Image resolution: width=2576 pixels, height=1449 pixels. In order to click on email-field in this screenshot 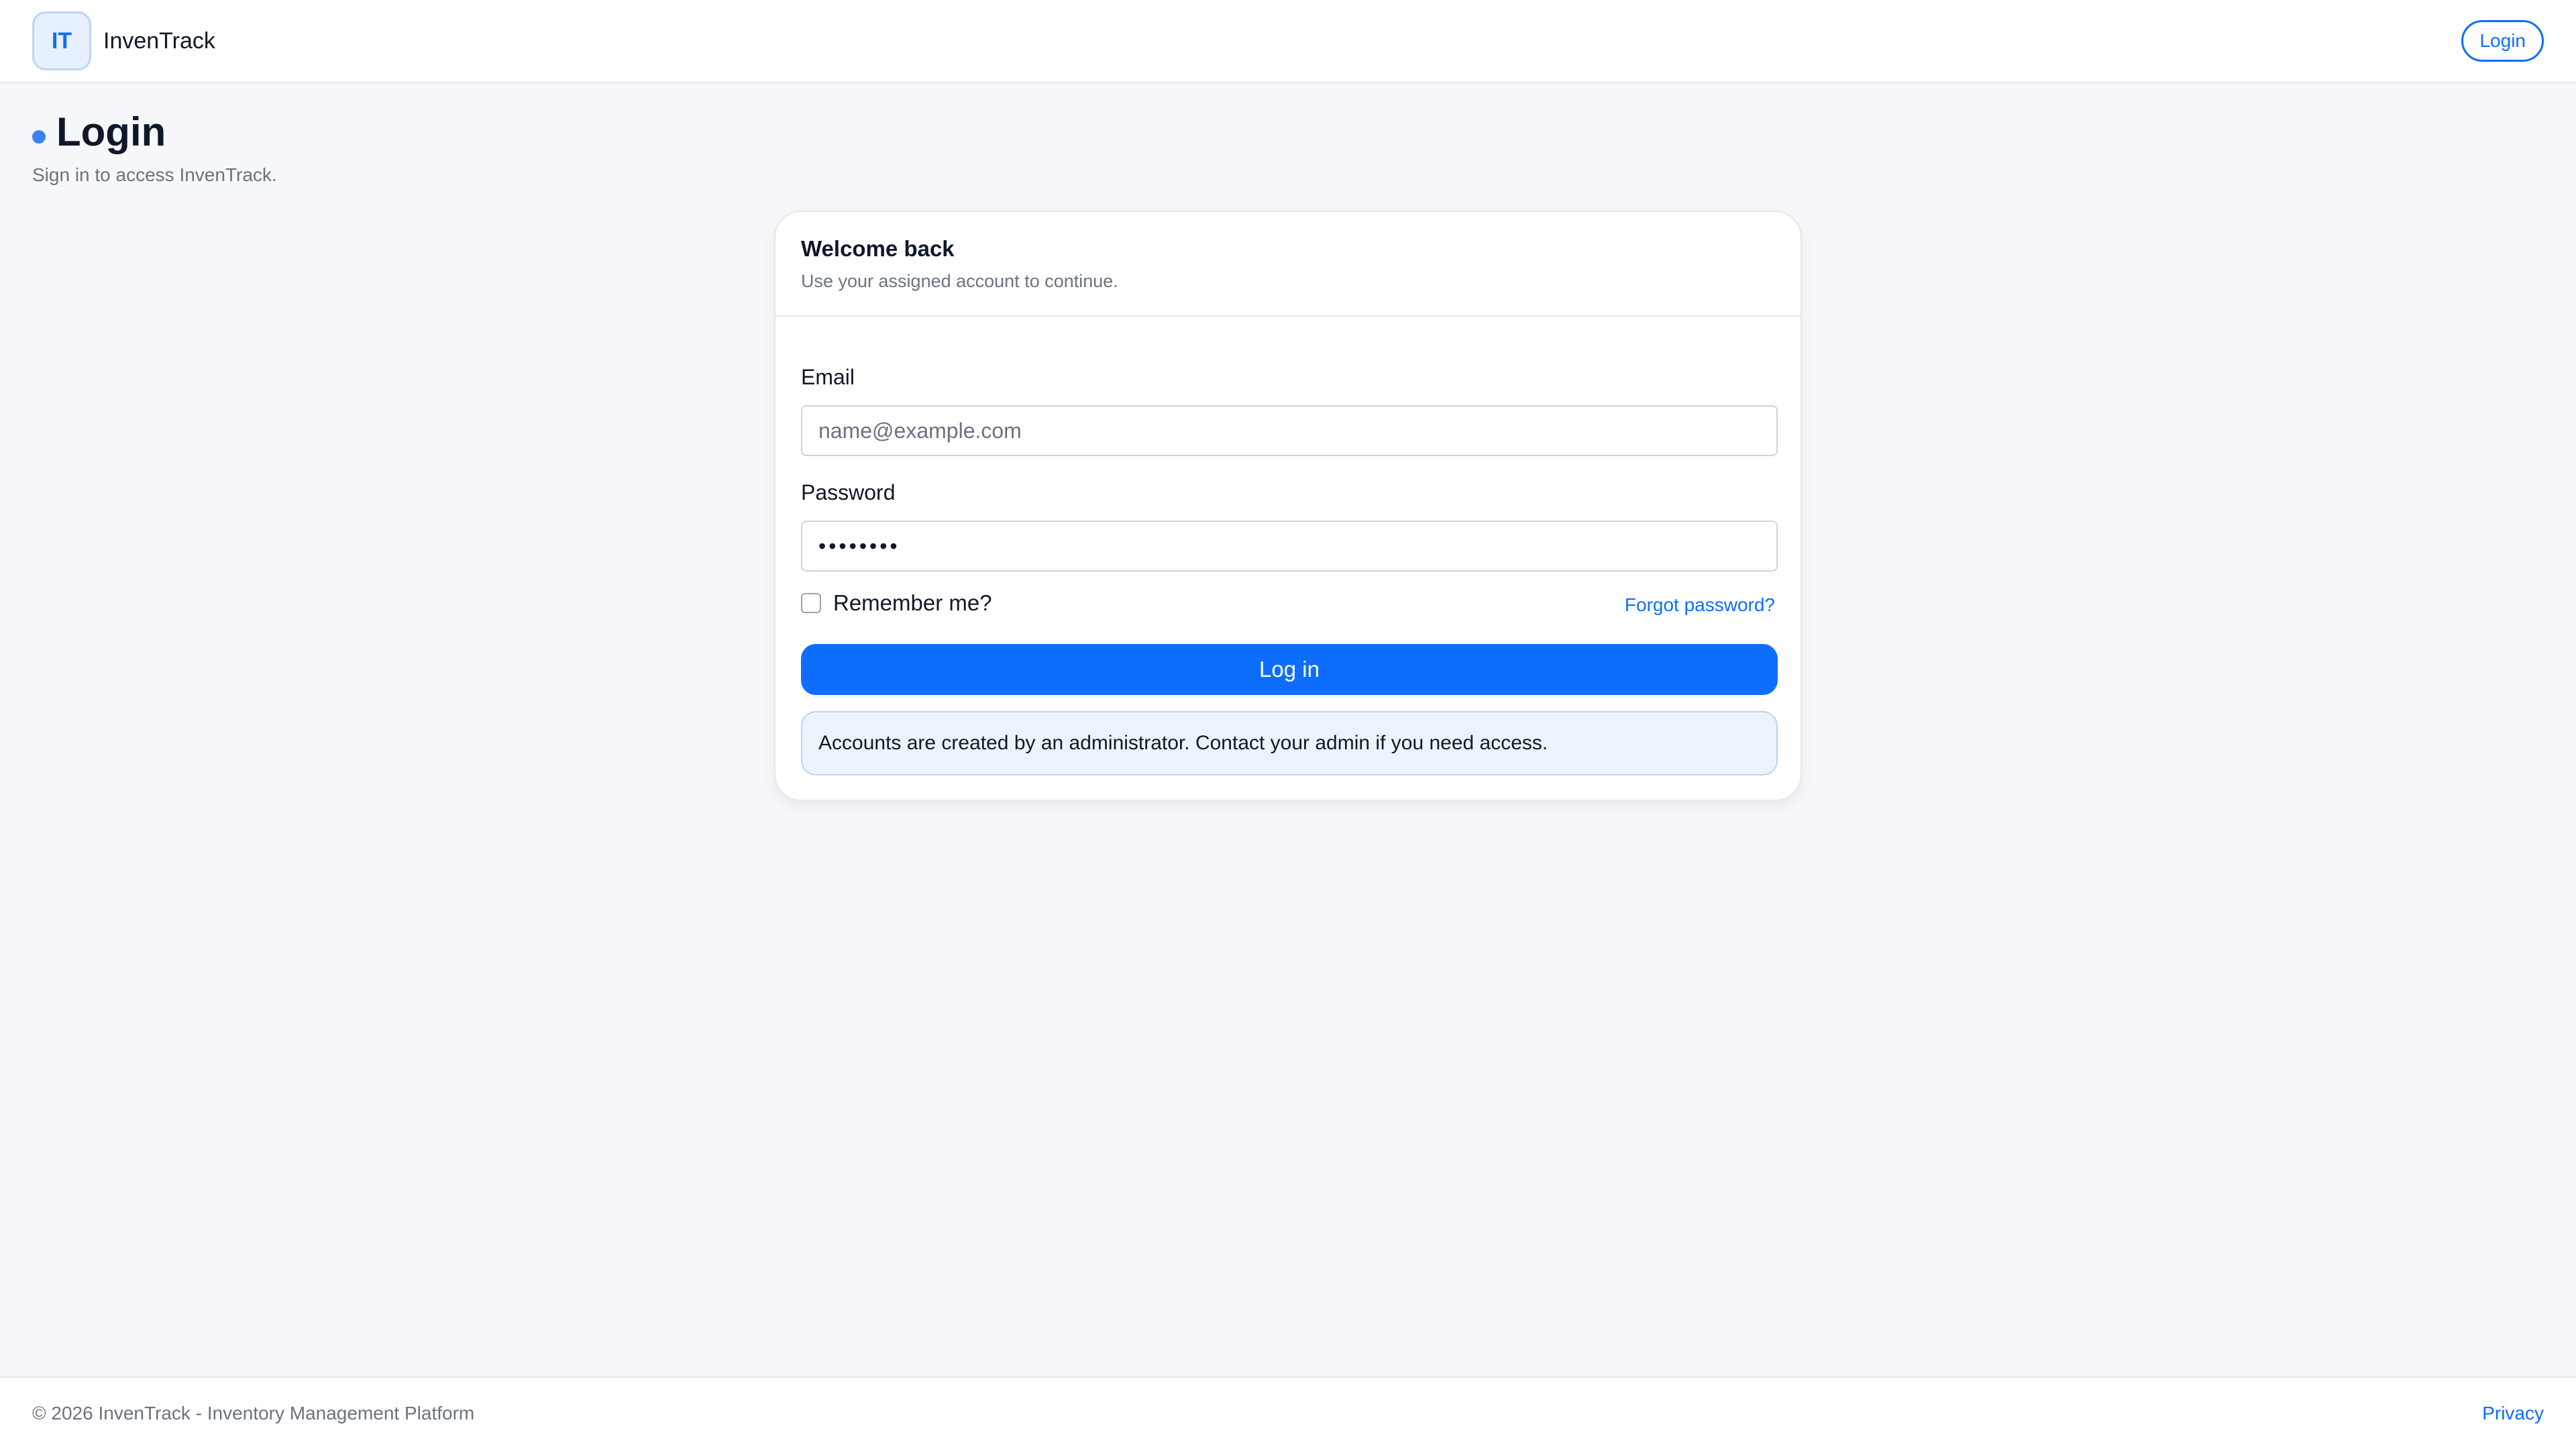, I will do `click(1289, 430)`.